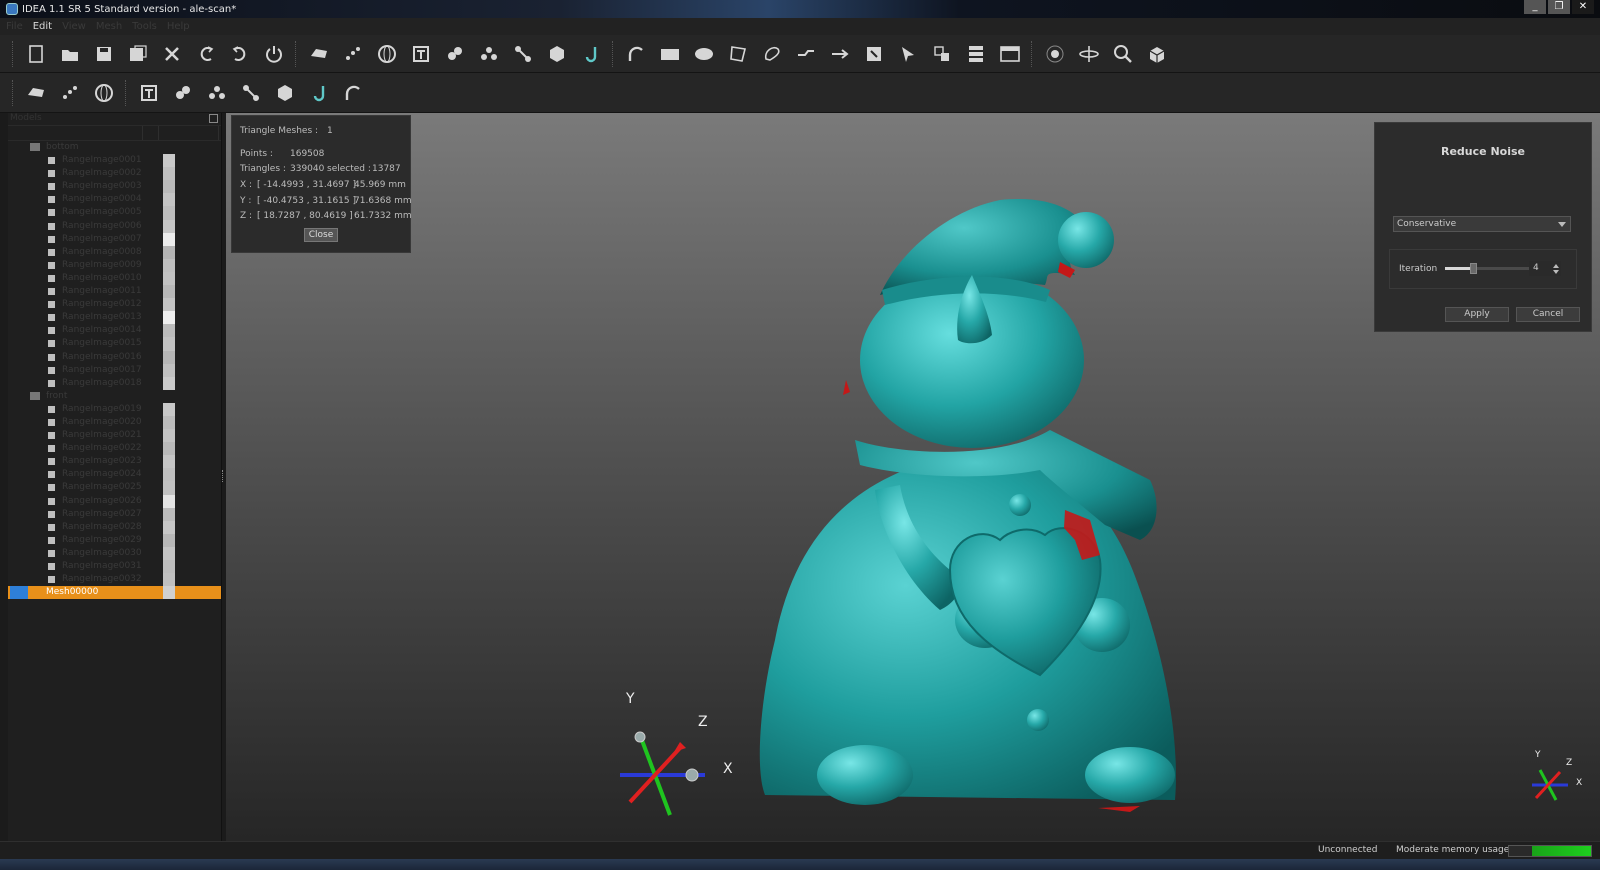 The height and width of the screenshot is (870, 1600). What do you see at coordinates (114, 527) in the screenshot?
I see `tree-item: RangeImage0028` at bounding box center [114, 527].